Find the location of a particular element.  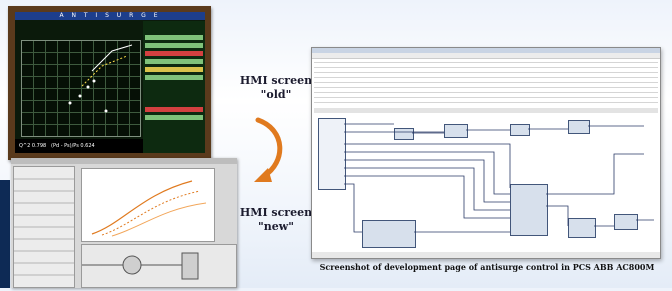

new-hmi-curves is located at coordinates (149, 208).